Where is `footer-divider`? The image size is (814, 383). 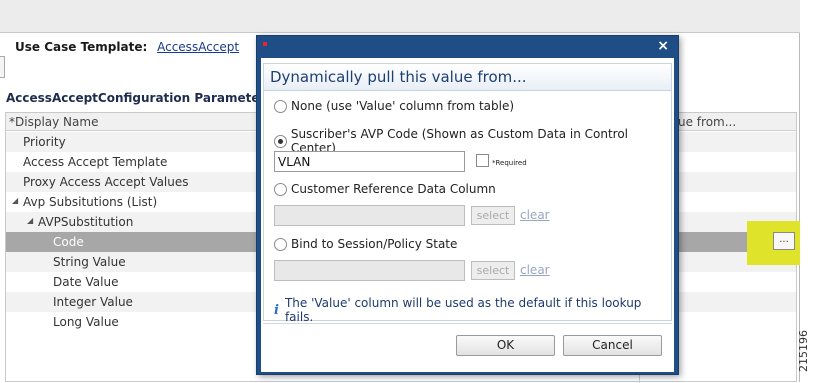
footer-divider is located at coordinates (467, 323).